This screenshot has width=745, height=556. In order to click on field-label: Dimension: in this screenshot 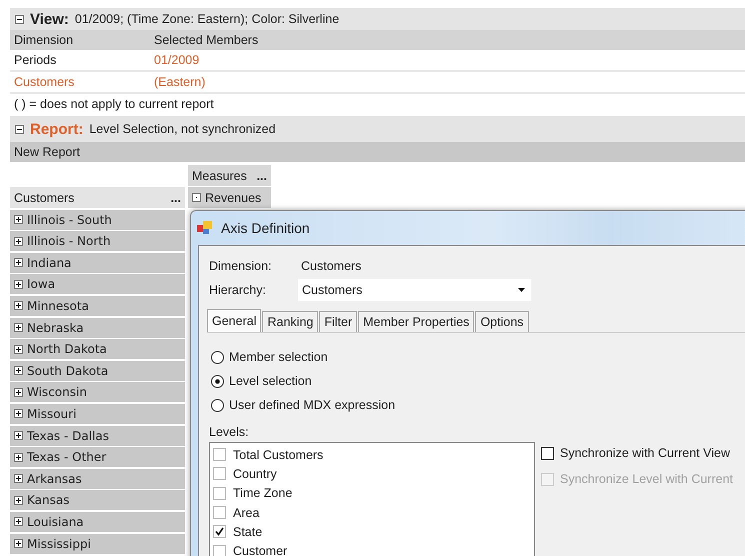, I will do `click(241, 266)`.